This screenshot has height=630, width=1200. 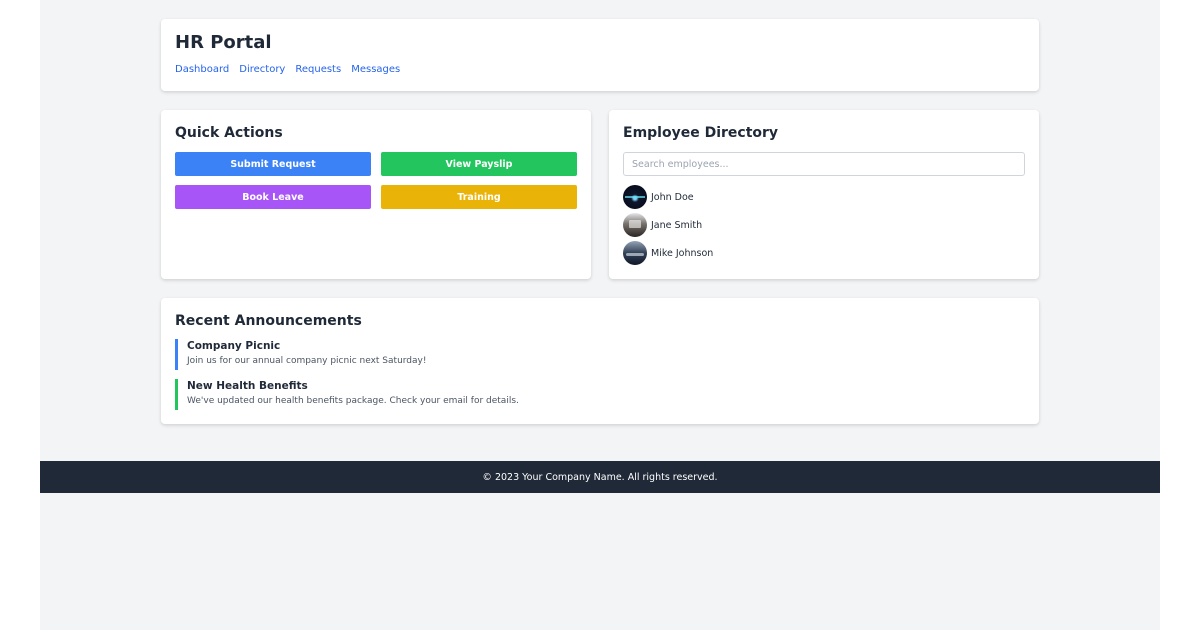 I want to click on nav-link-requests: Requests, so click(x=318, y=69).